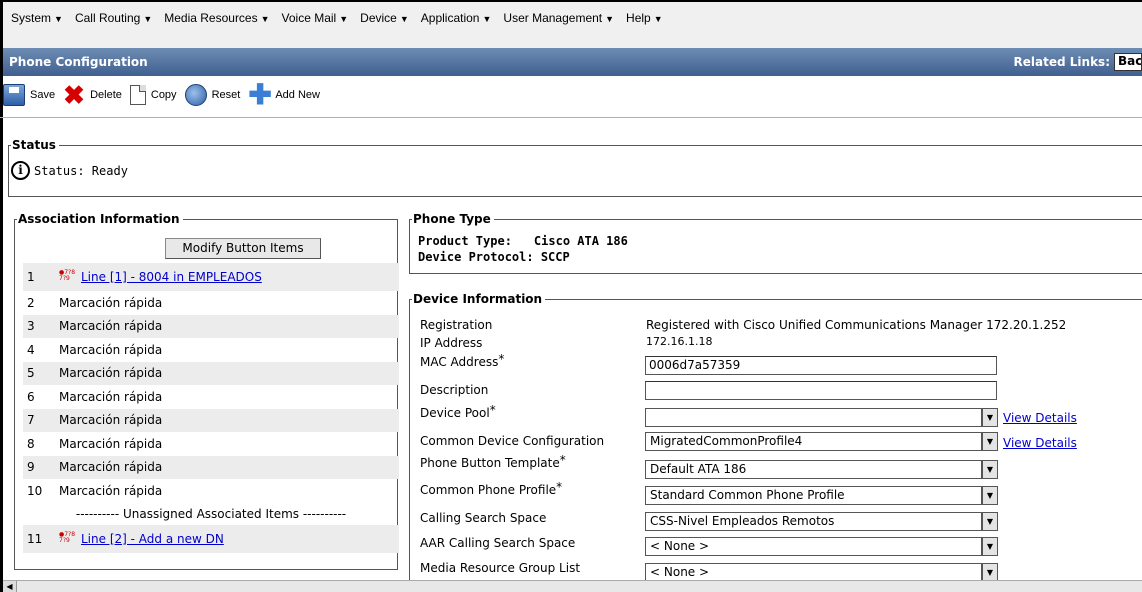  I want to click on product-type-value: Cisco ATA 186, so click(580, 241).